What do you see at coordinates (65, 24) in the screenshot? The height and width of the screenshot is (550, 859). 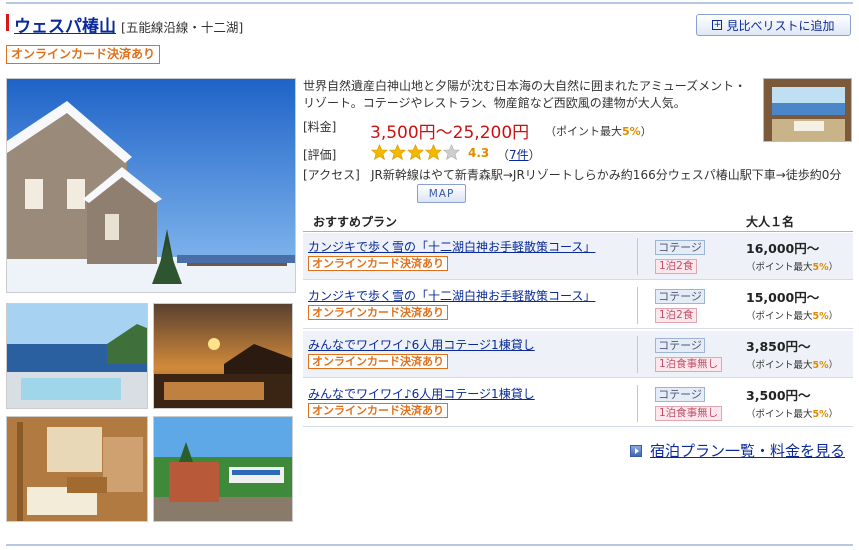 I see `hotel-name-link: ウェスパ椿山` at bounding box center [65, 24].